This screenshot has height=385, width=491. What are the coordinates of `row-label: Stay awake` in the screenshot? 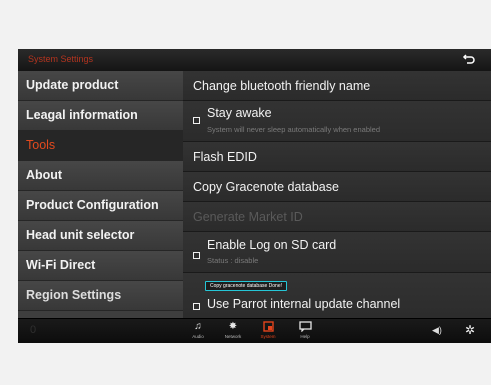 It's located at (239, 113).